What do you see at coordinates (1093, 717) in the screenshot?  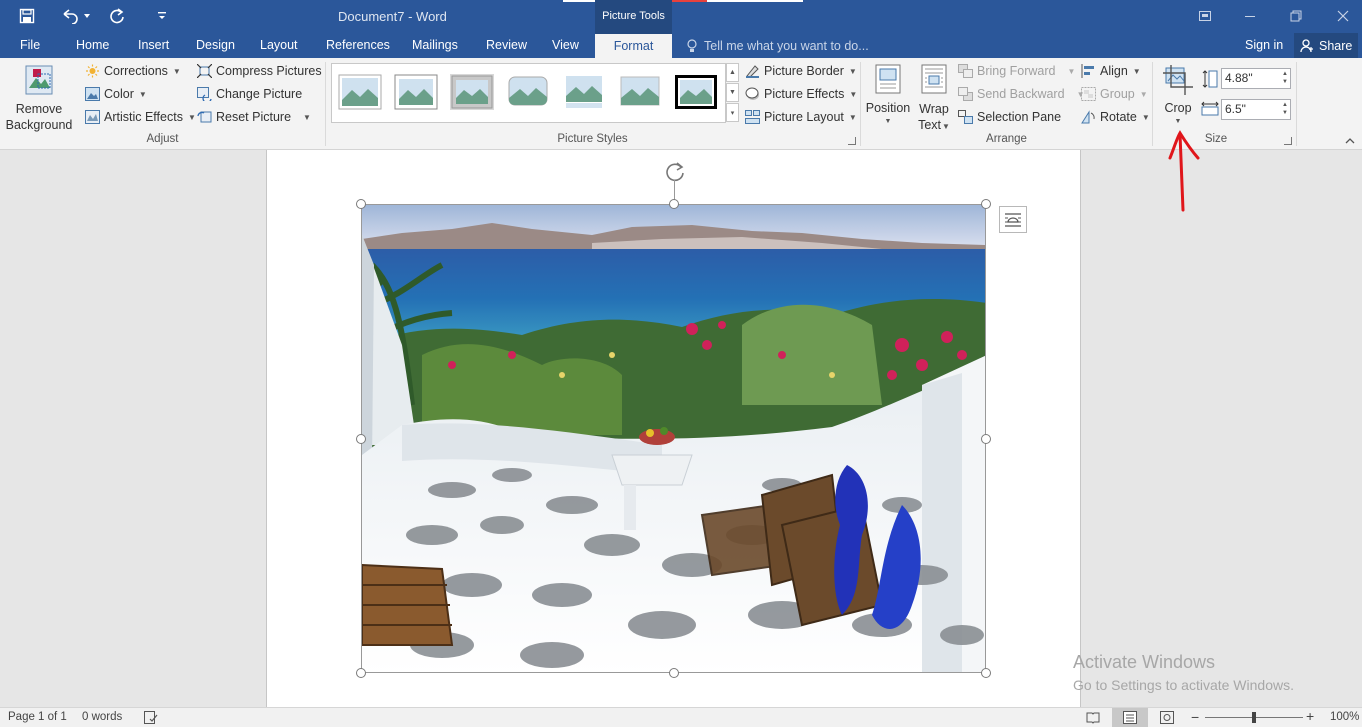 I see `read-mode-icon` at bounding box center [1093, 717].